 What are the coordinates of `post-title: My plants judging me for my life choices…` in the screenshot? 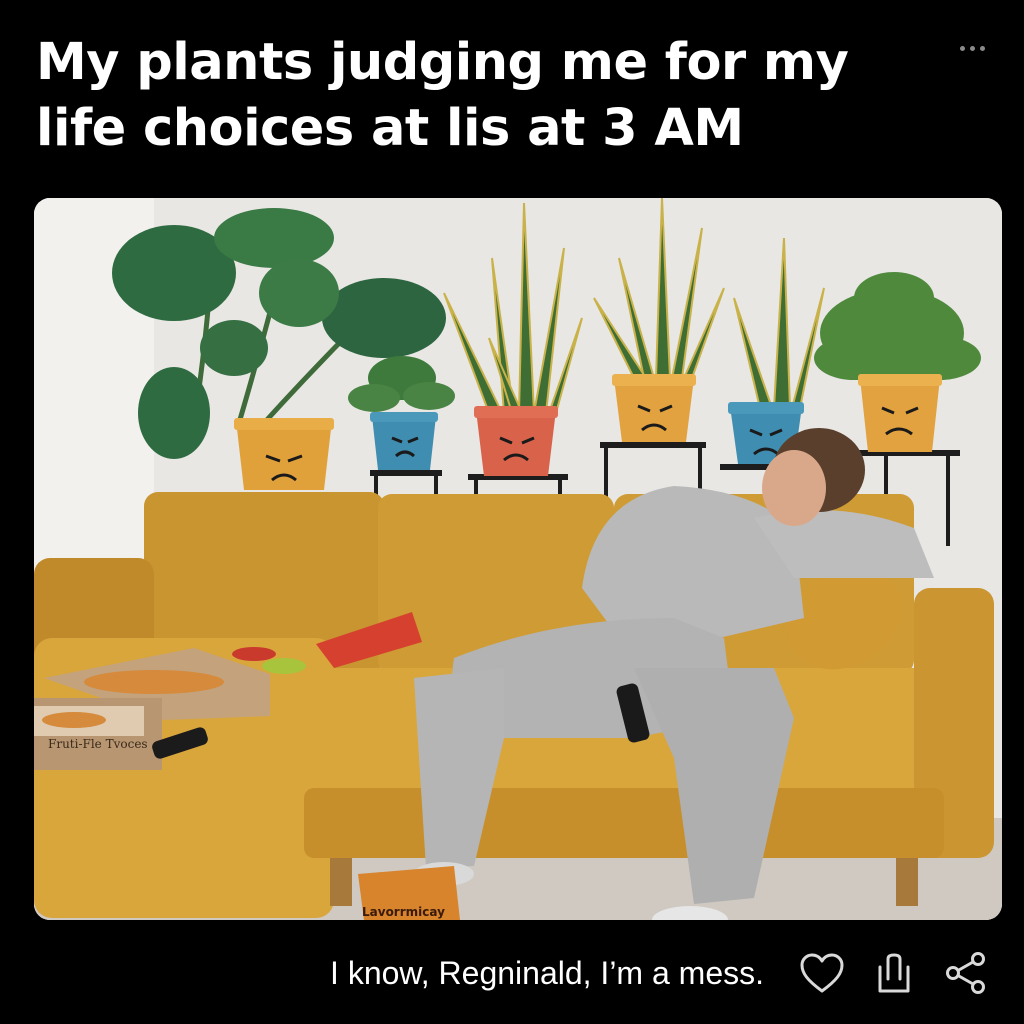 It's located at (442, 95).